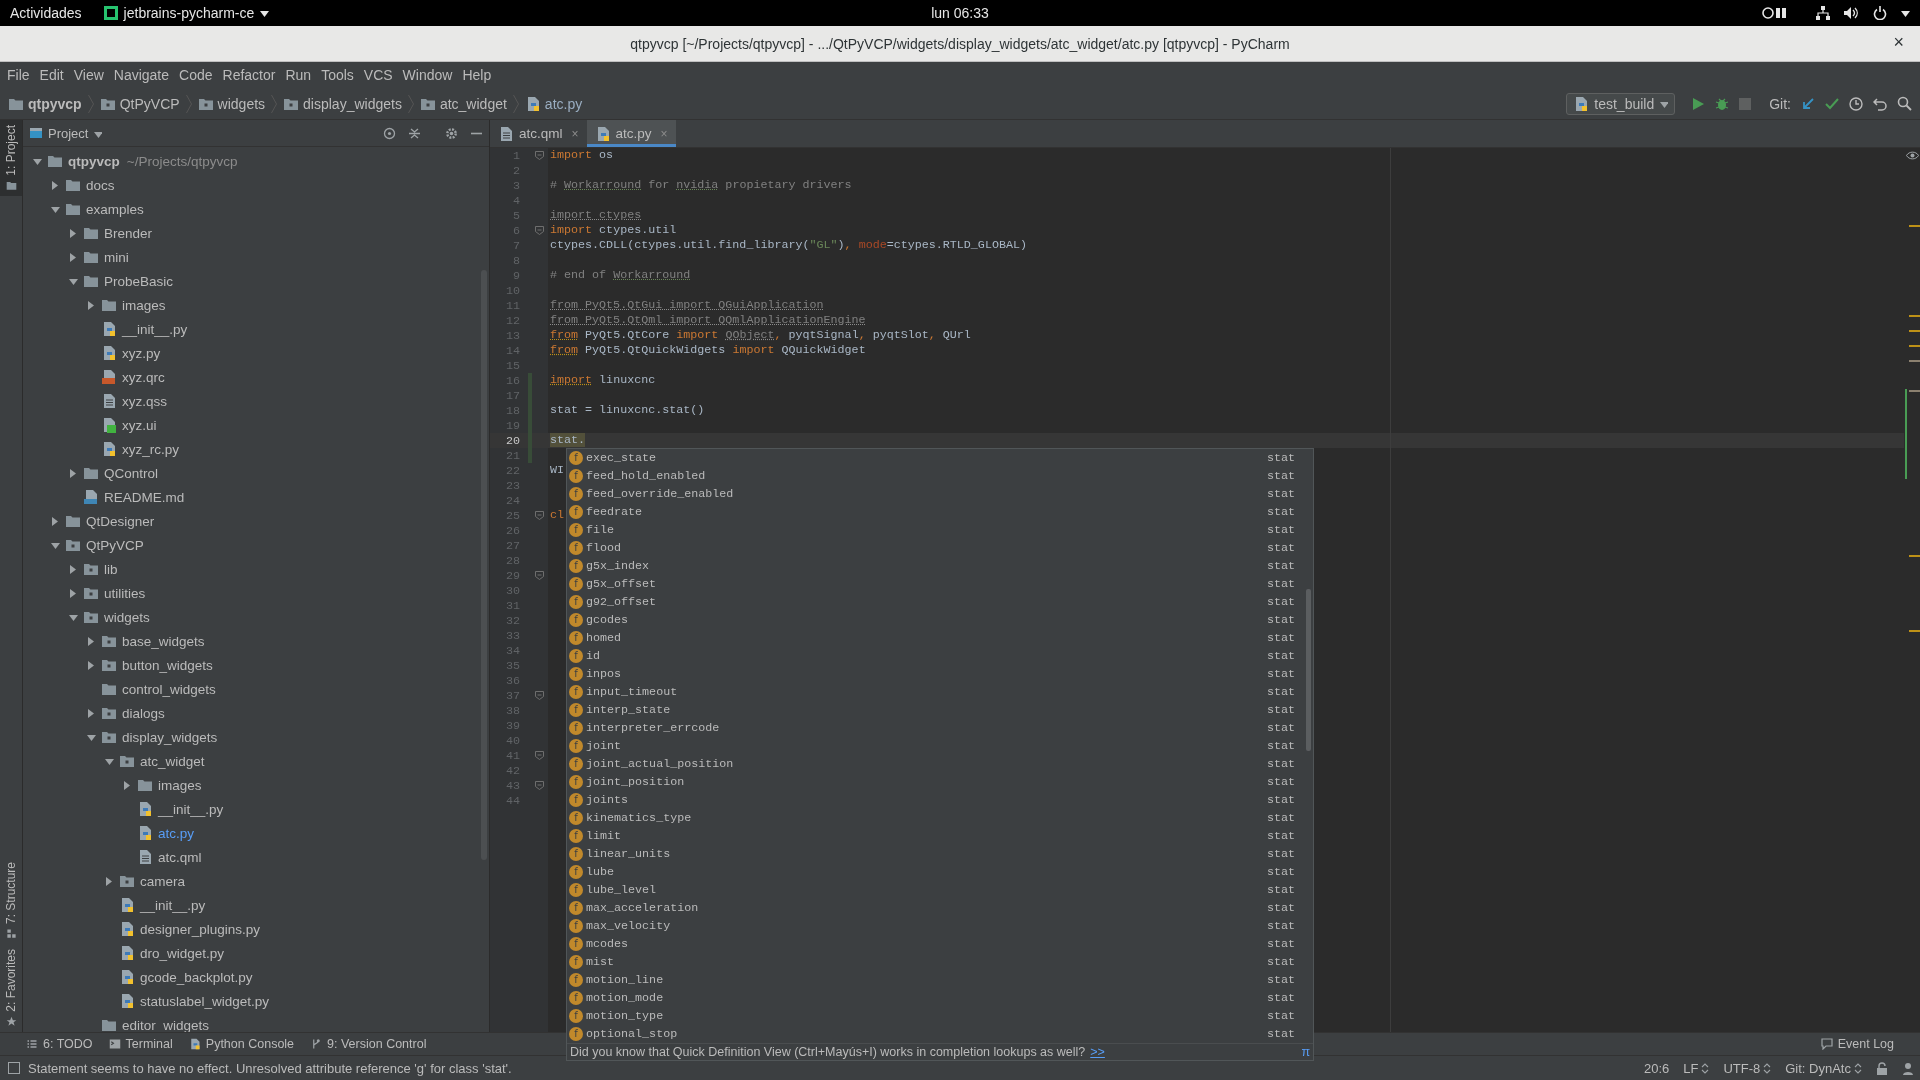 The height and width of the screenshot is (1080, 1920). I want to click on completion-item: max_acceleration, so click(642, 908).